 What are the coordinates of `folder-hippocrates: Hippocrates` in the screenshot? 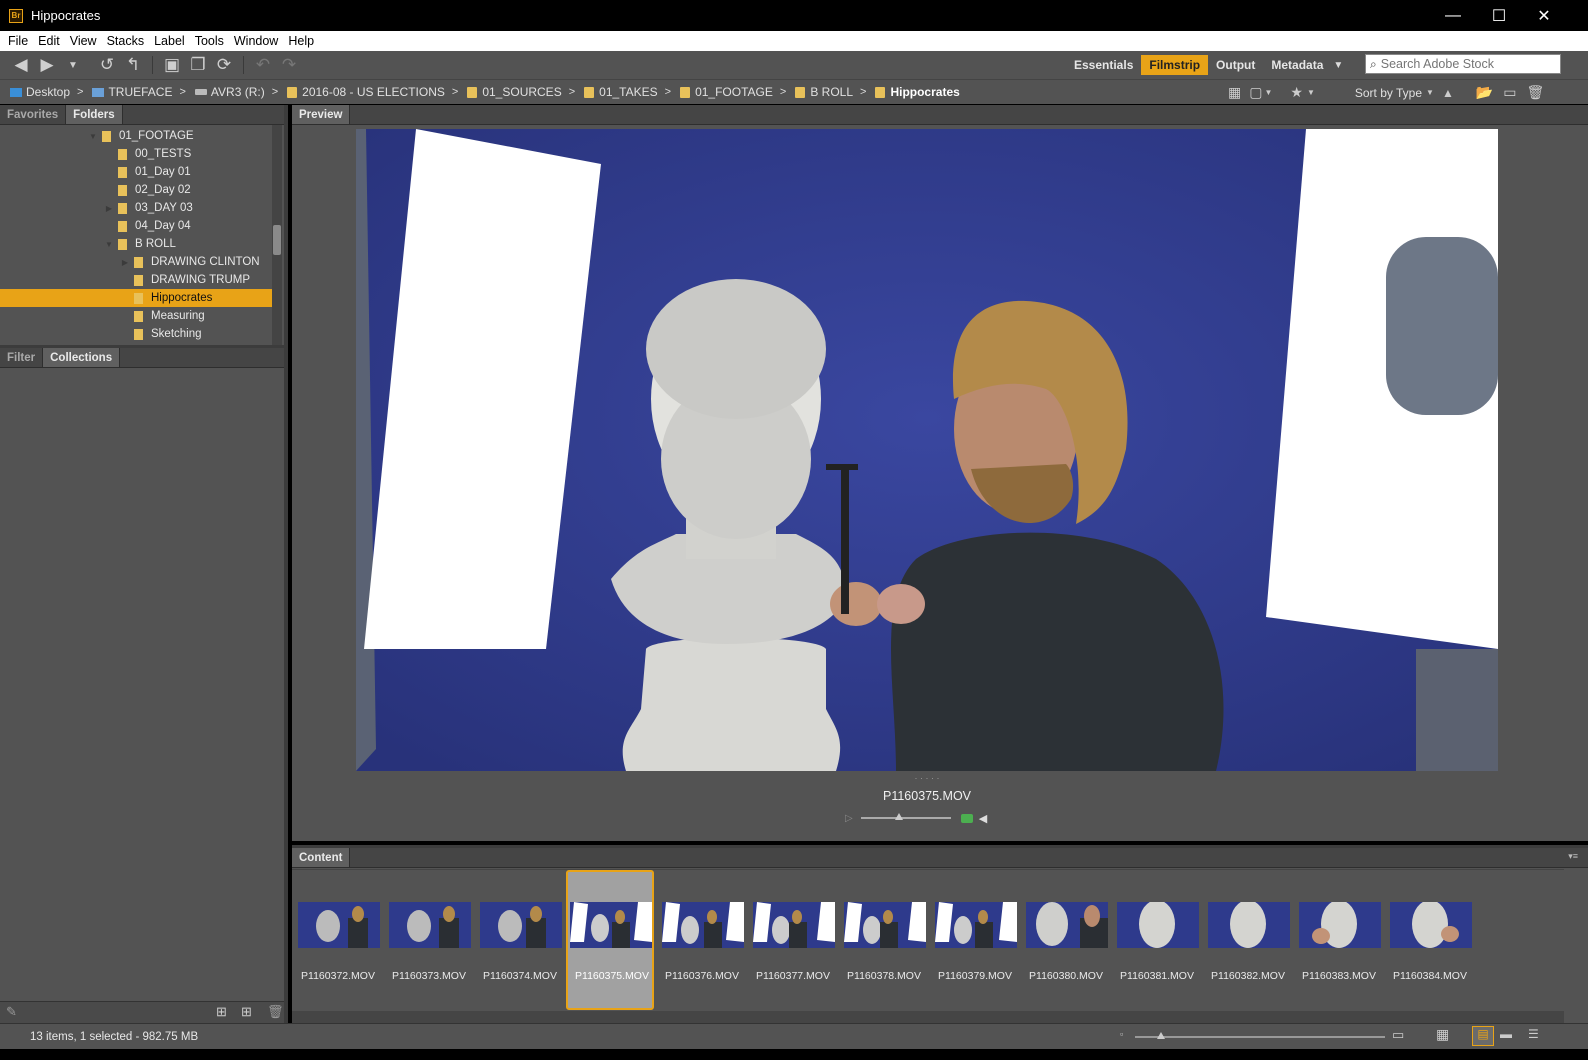 It's located at (137, 298).